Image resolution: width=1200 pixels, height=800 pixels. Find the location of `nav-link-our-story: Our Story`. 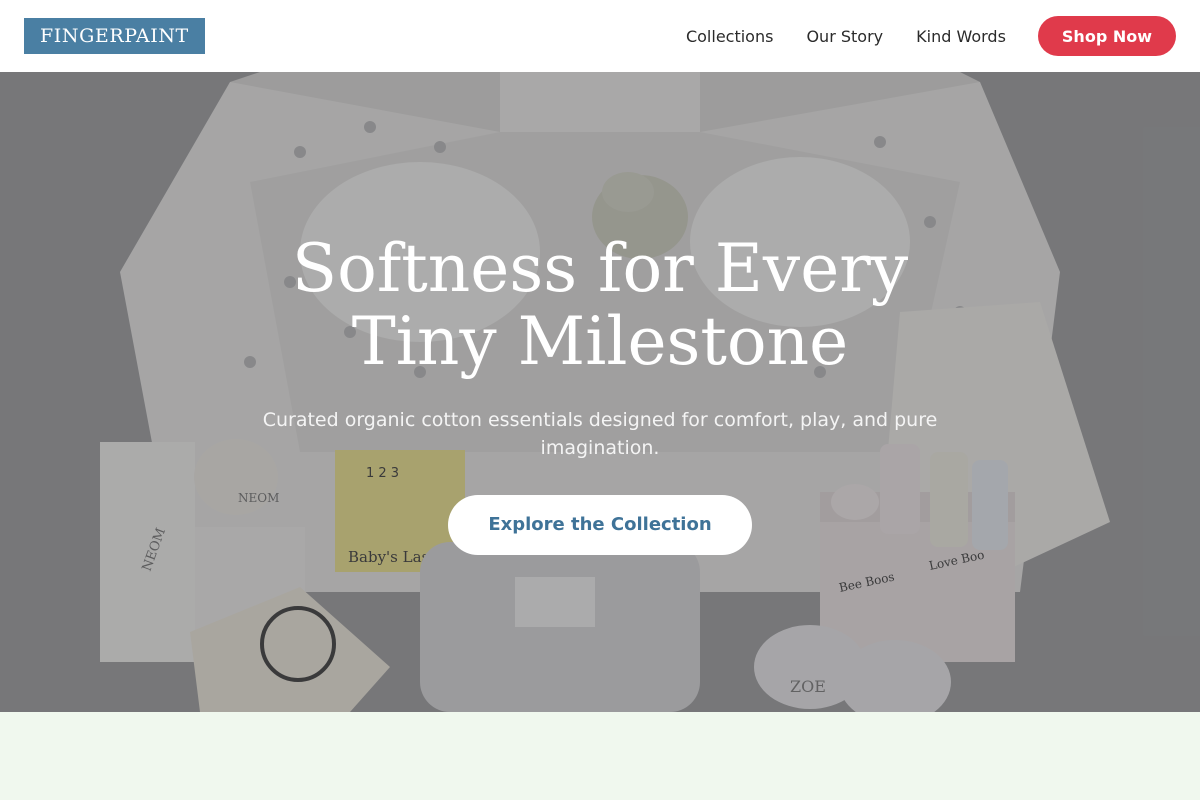

nav-link-our-story: Our Story is located at coordinates (844, 36).